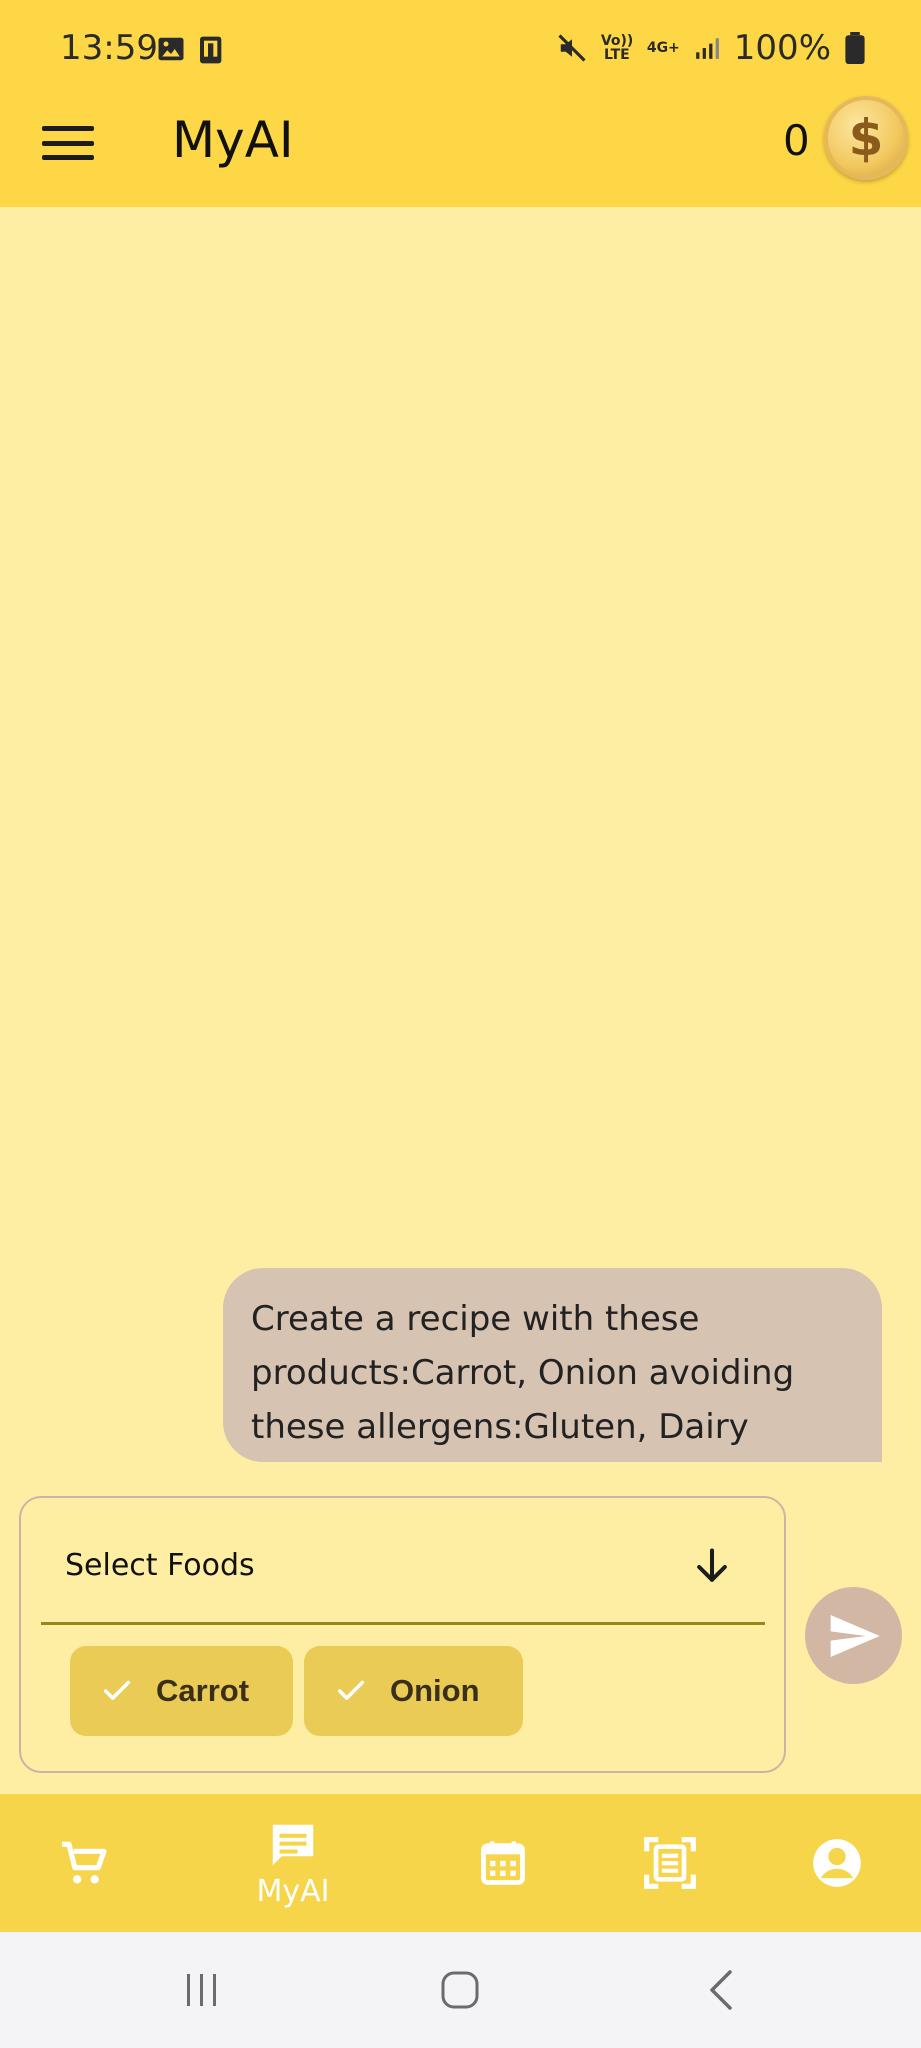 This screenshot has height=2048, width=921. Describe the element at coordinates (663, 48) in the screenshot. I see `network-indicator: 4G+` at that location.